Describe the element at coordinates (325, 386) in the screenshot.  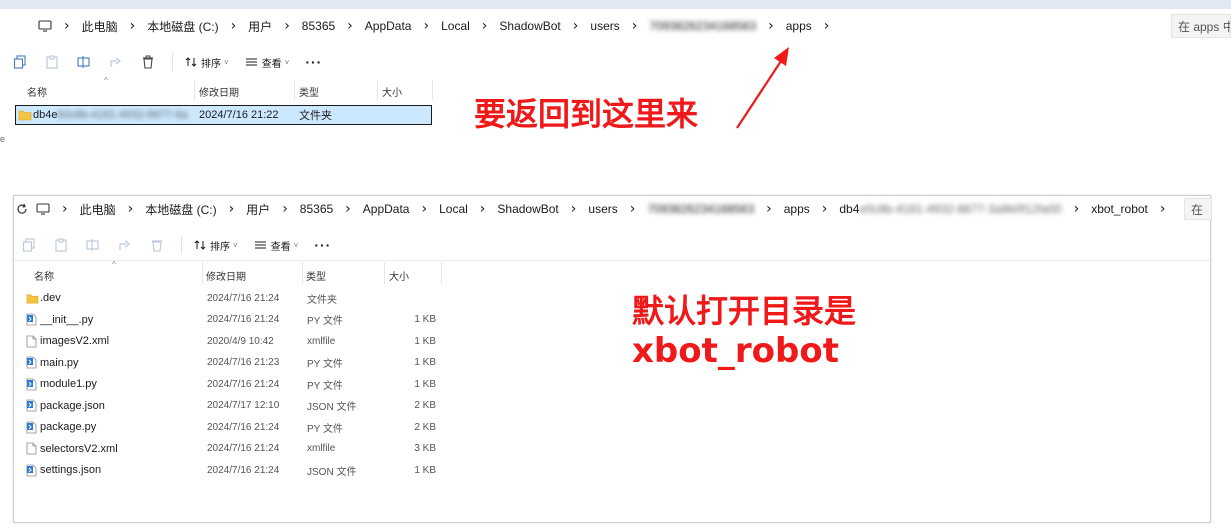
I see `file-type: PY 文件` at that location.